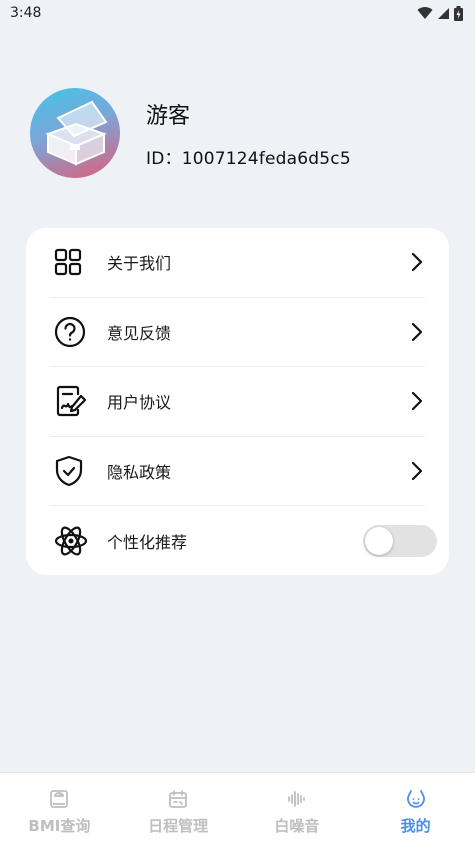 The width and height of the screenshot is (475, 844). I want to click on tab-white-noise: 白噪音, so click(297, 808).